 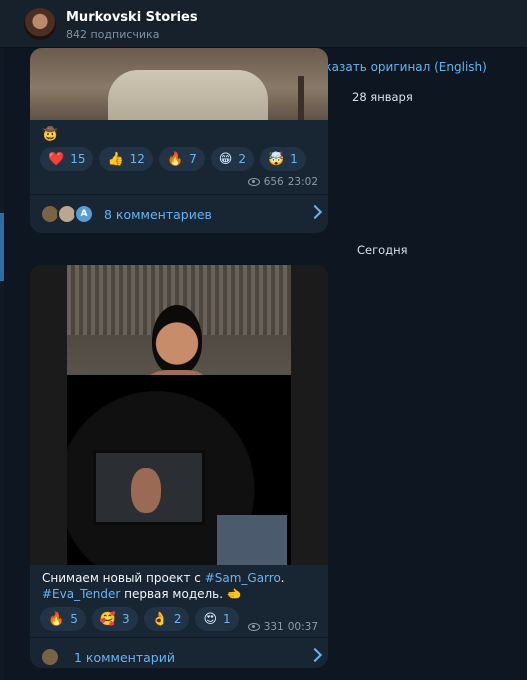 What do you see at coordinates (397, 67) in the screenshot?
I see `show-original-label: Показать оригинал (English)` at bounding box center [397, 67].